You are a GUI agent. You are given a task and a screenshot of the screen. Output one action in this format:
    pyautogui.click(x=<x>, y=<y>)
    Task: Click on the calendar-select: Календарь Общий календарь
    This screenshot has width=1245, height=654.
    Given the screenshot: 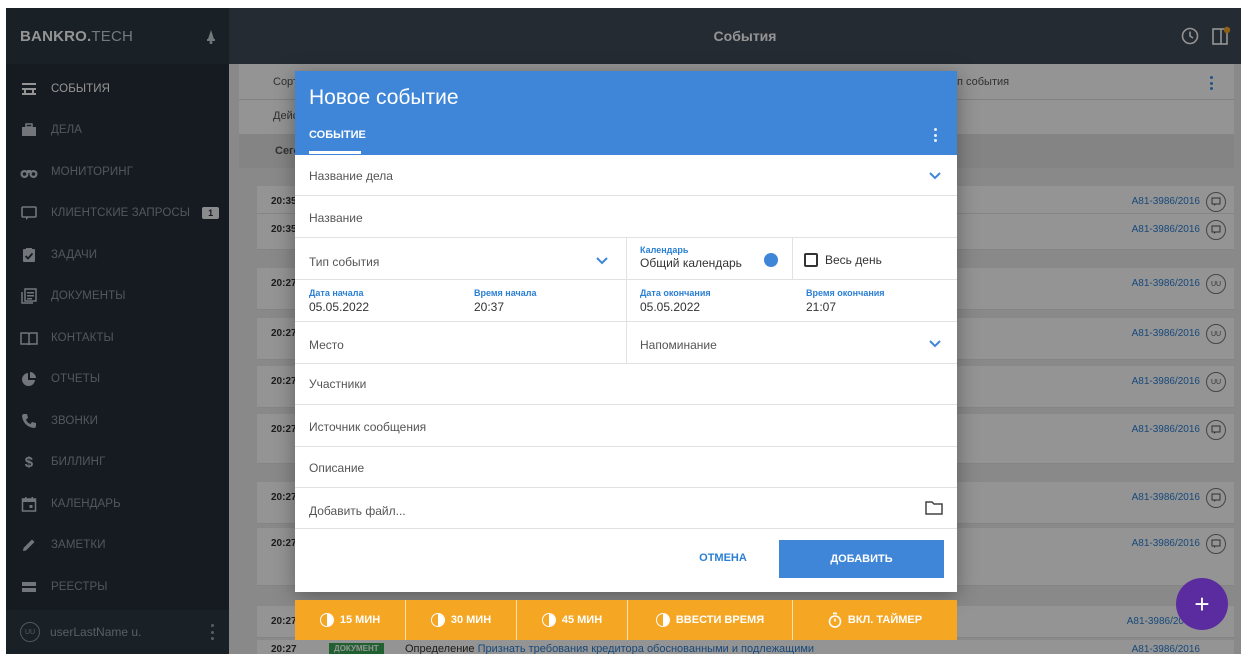 What is the action you would take?
    pyautogui.click(x=709, y=259)
    